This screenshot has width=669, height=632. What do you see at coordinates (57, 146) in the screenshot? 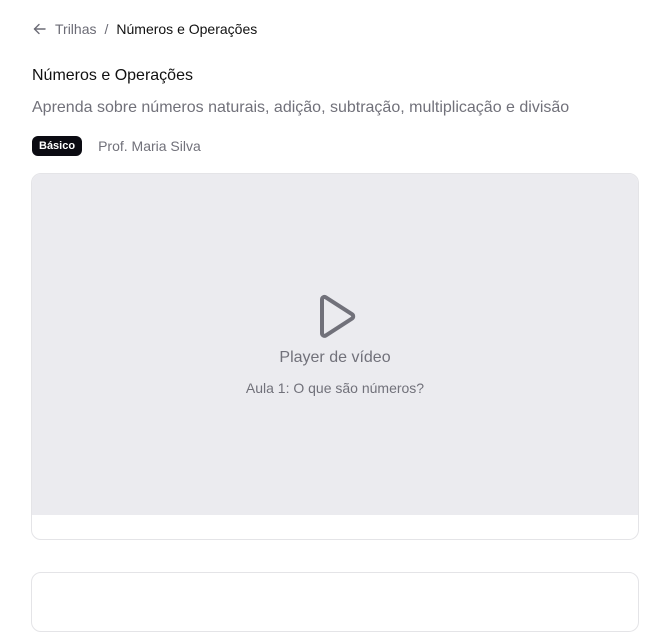
I see `level-badge: Básico` at bounding box center [57, 146].